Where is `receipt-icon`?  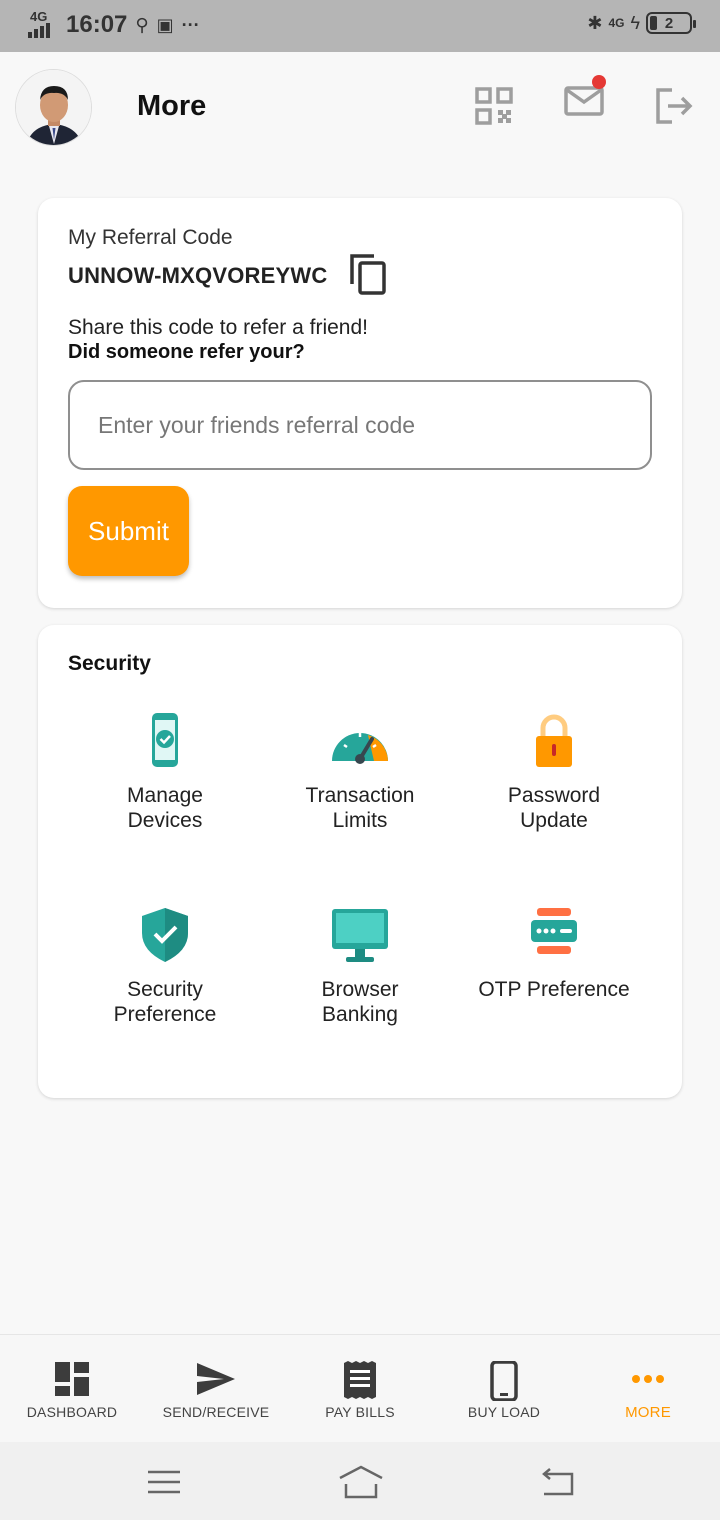 receipt-icon is located at coordinates (360, 1380).